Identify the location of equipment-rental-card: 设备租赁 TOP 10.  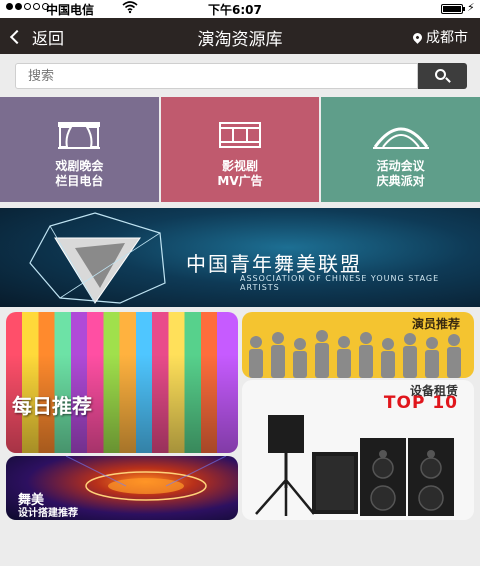
(358, 450).